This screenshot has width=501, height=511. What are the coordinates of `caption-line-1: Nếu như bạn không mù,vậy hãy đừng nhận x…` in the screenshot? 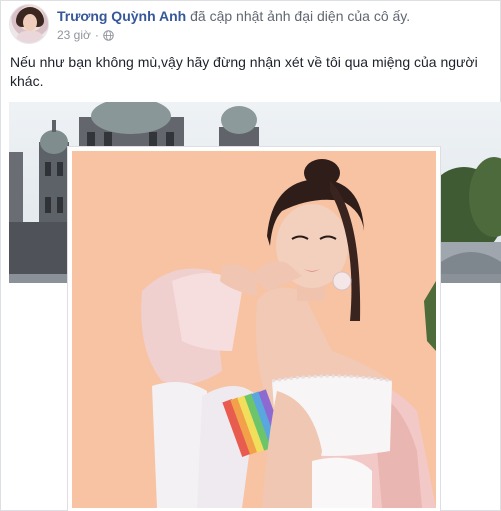 It's located at (244, 62).